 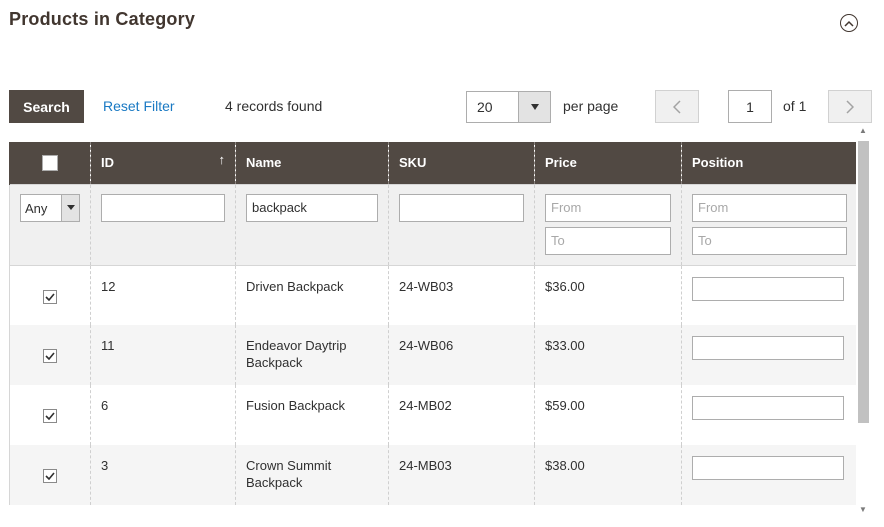 What do you see at coordinates (795, 106) in the screenshot?
I see `page-total: of 1` at bounding box center [795, 106].